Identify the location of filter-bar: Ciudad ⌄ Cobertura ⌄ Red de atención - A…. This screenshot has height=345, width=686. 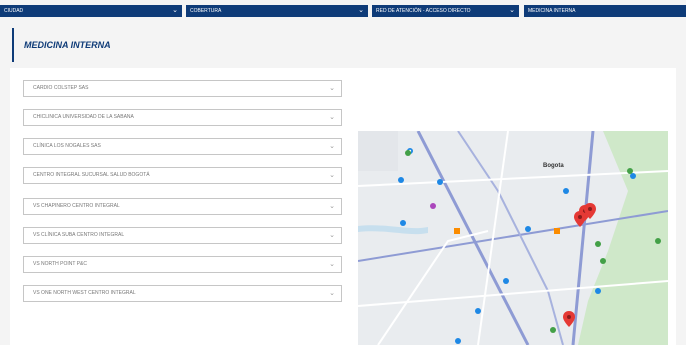
(343, 9).